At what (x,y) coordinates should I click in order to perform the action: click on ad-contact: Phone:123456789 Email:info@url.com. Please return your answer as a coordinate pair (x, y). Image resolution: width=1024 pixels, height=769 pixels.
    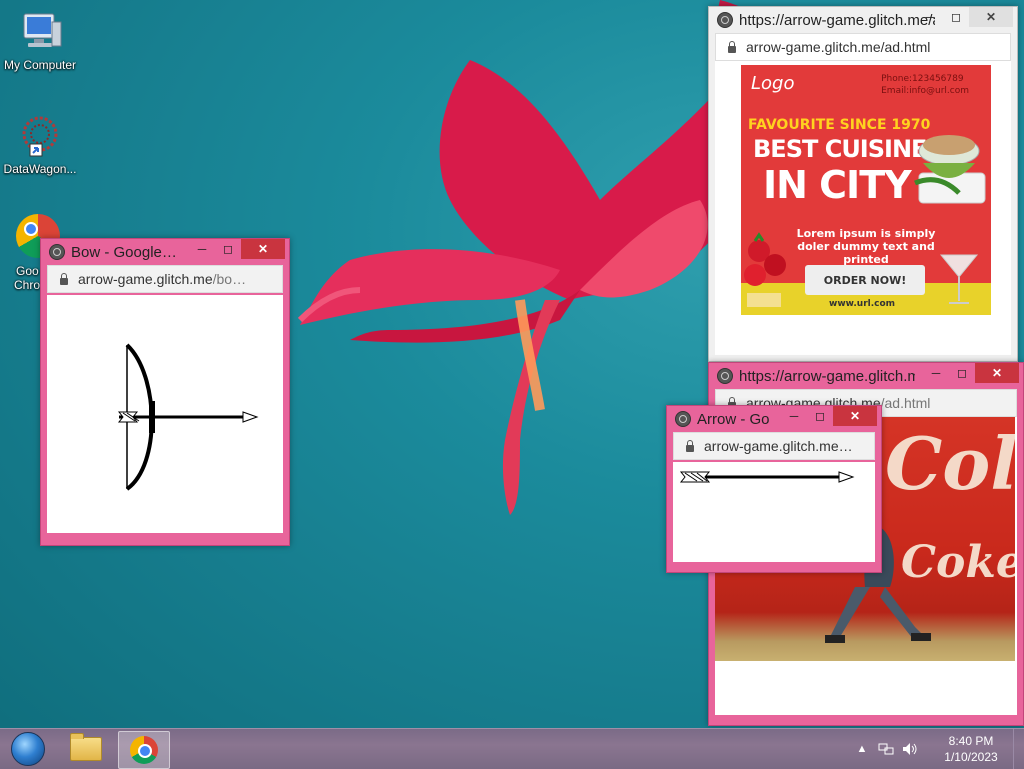
    Looking at the image, I should click on (925, 85).